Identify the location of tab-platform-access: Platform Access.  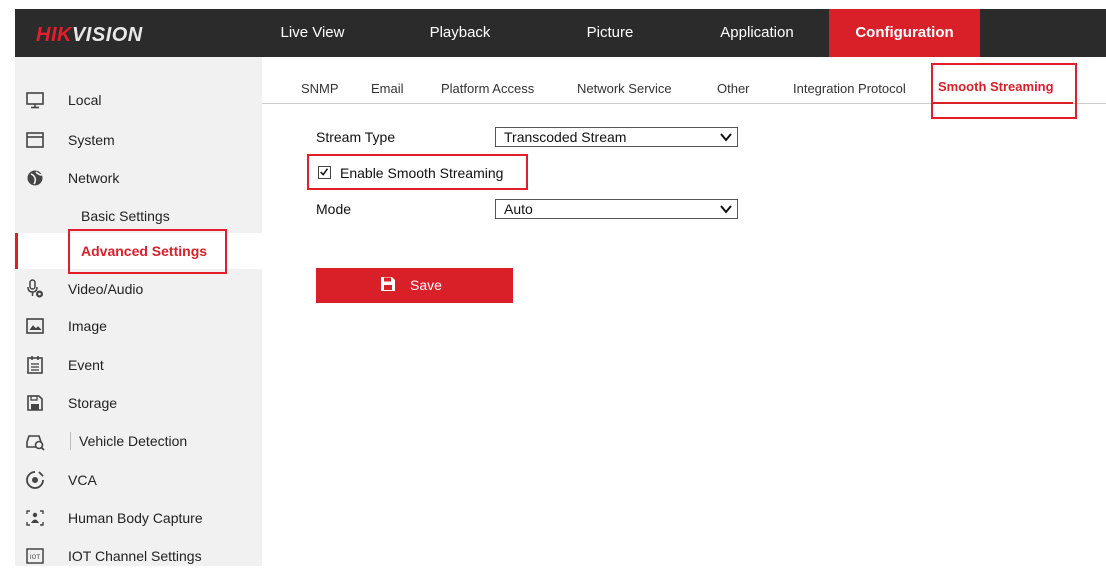
(487, 89).